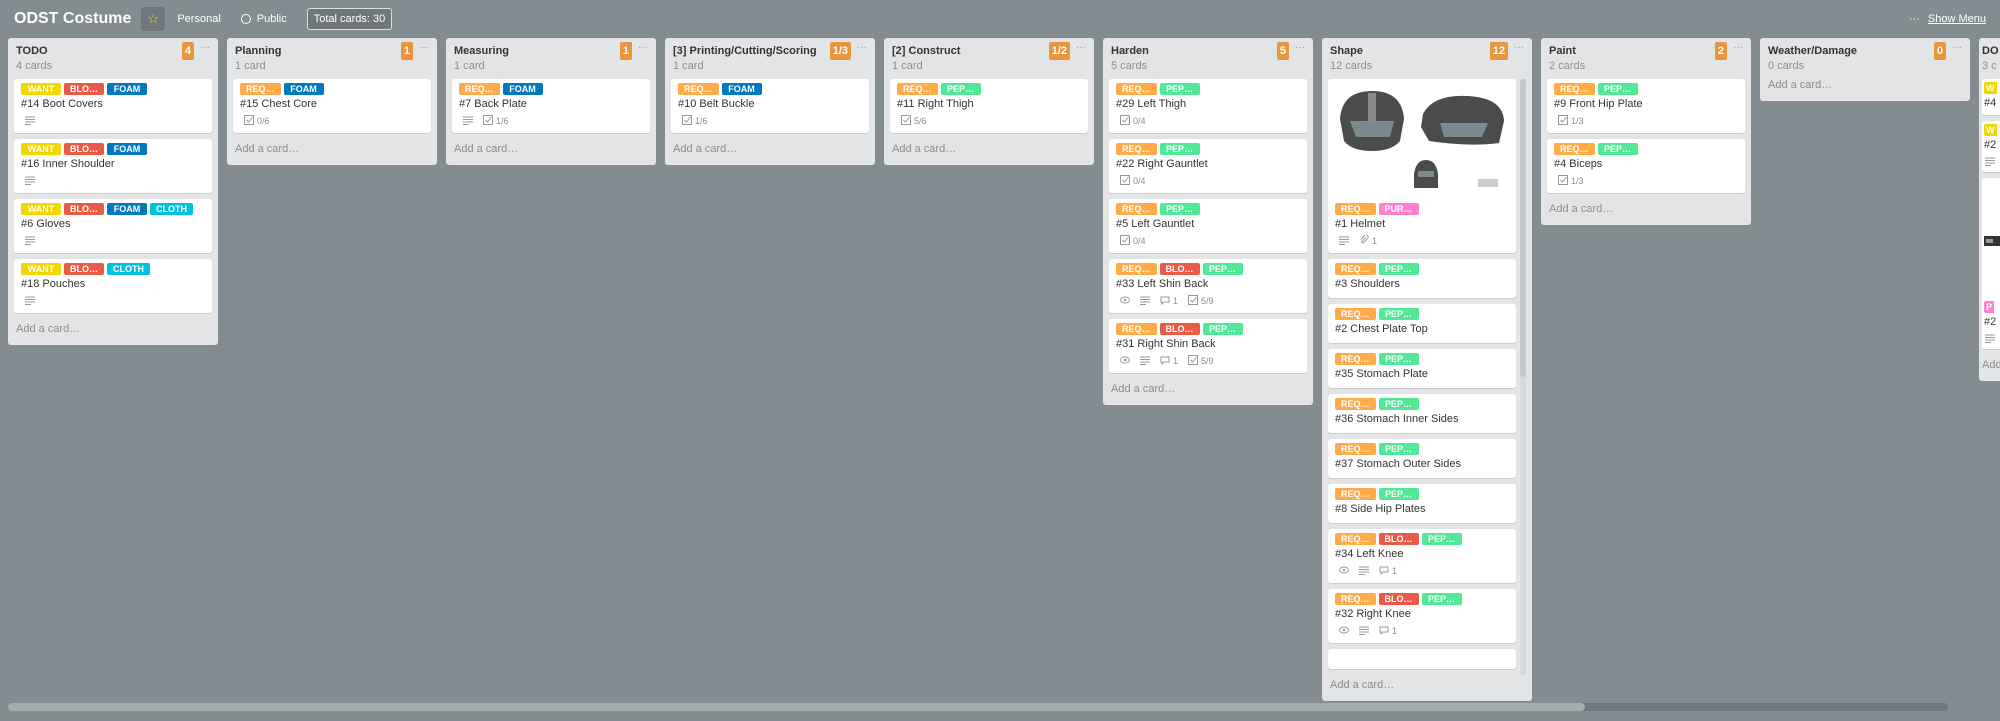 The width and height of the screenshot is (2000, 721). What do you see at coordinates (198, 19) in the screenshot?
I see `personal-button: Personal` at bounding box center [198, 19].